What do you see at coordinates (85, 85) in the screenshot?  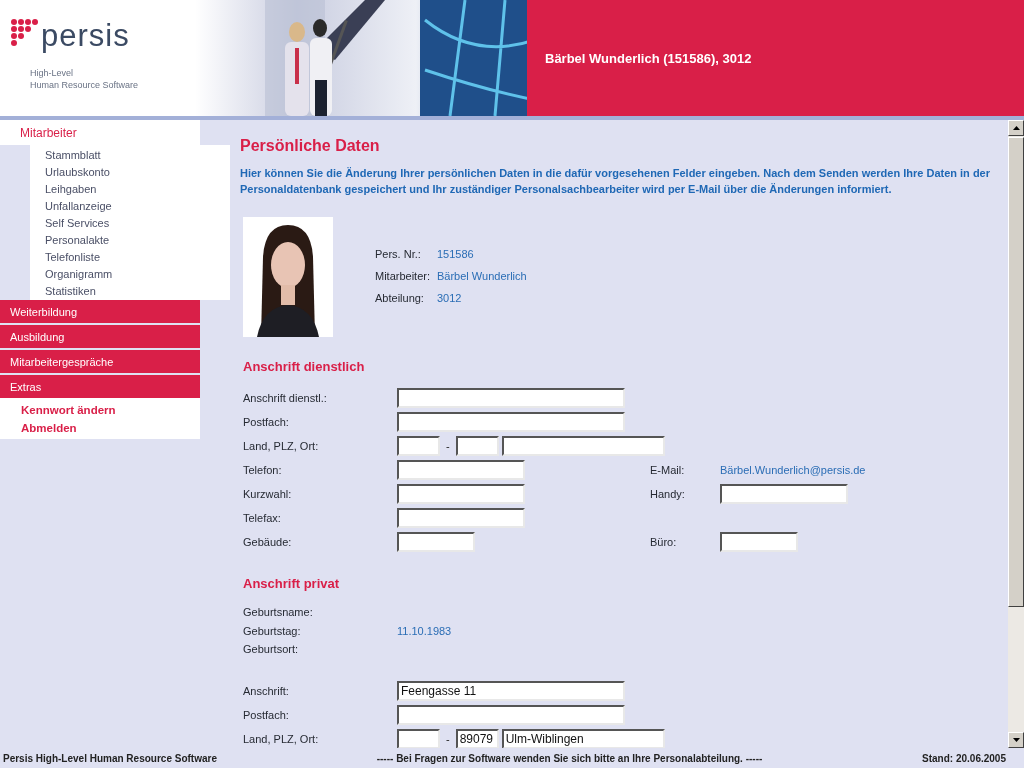 I see `tagline-text: Human Resource Software` at bounding box center [85, 85].